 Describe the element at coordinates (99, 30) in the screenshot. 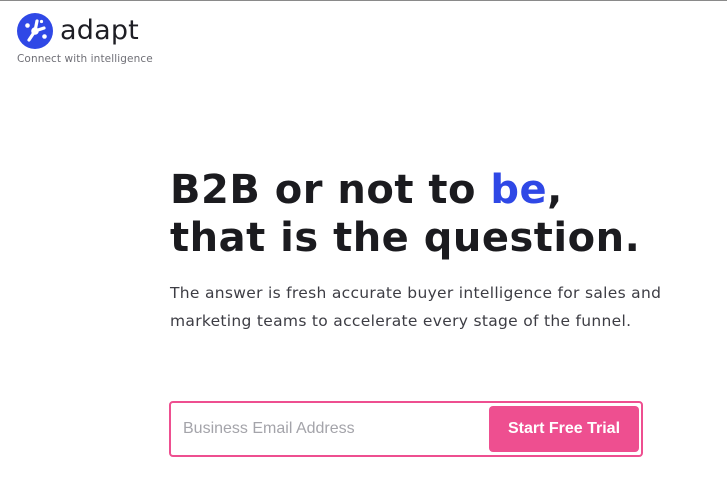

I see `brand-wordmark: adapt` at that location.